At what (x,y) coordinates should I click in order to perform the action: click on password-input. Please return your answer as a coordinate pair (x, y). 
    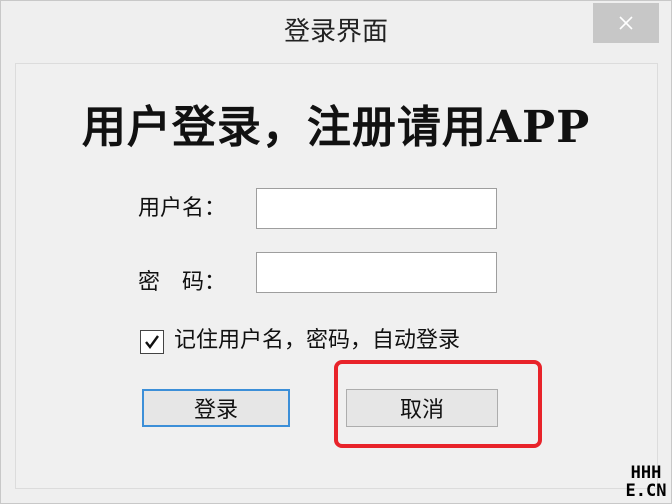
    Looking at the image, I should click on (376, 272).